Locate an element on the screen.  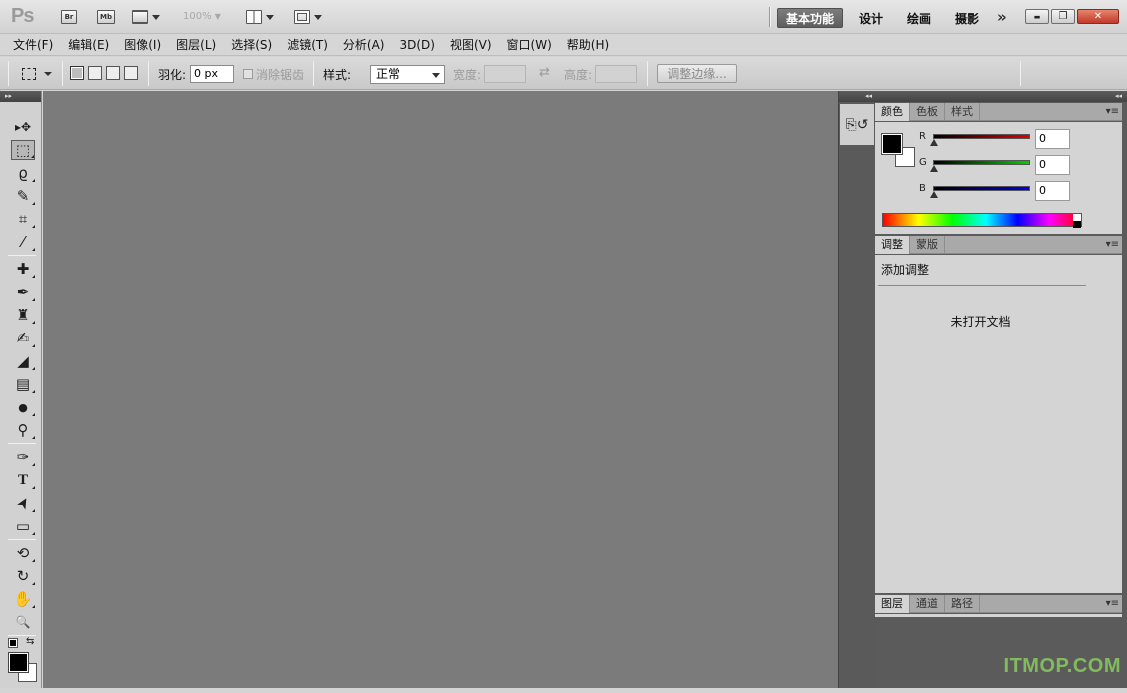
brush-tool-button: ✒ is located at coordinates (23, 292).